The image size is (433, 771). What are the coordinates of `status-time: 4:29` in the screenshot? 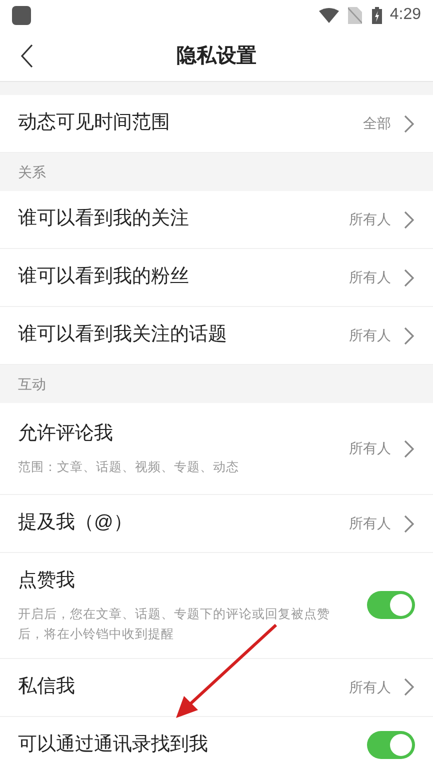 It's located at (405, 15).